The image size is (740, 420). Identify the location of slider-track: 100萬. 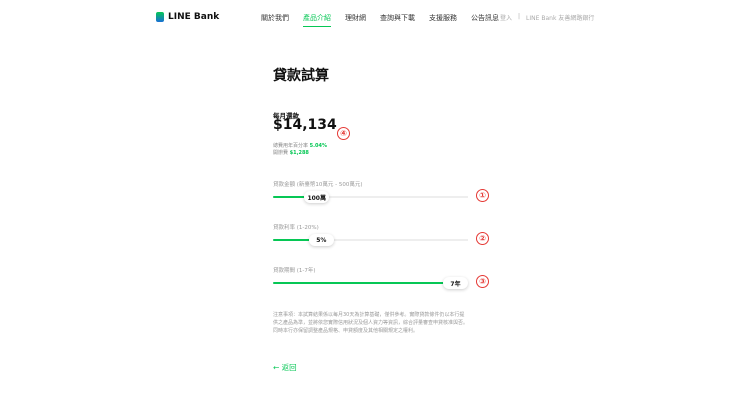
(370, 197).